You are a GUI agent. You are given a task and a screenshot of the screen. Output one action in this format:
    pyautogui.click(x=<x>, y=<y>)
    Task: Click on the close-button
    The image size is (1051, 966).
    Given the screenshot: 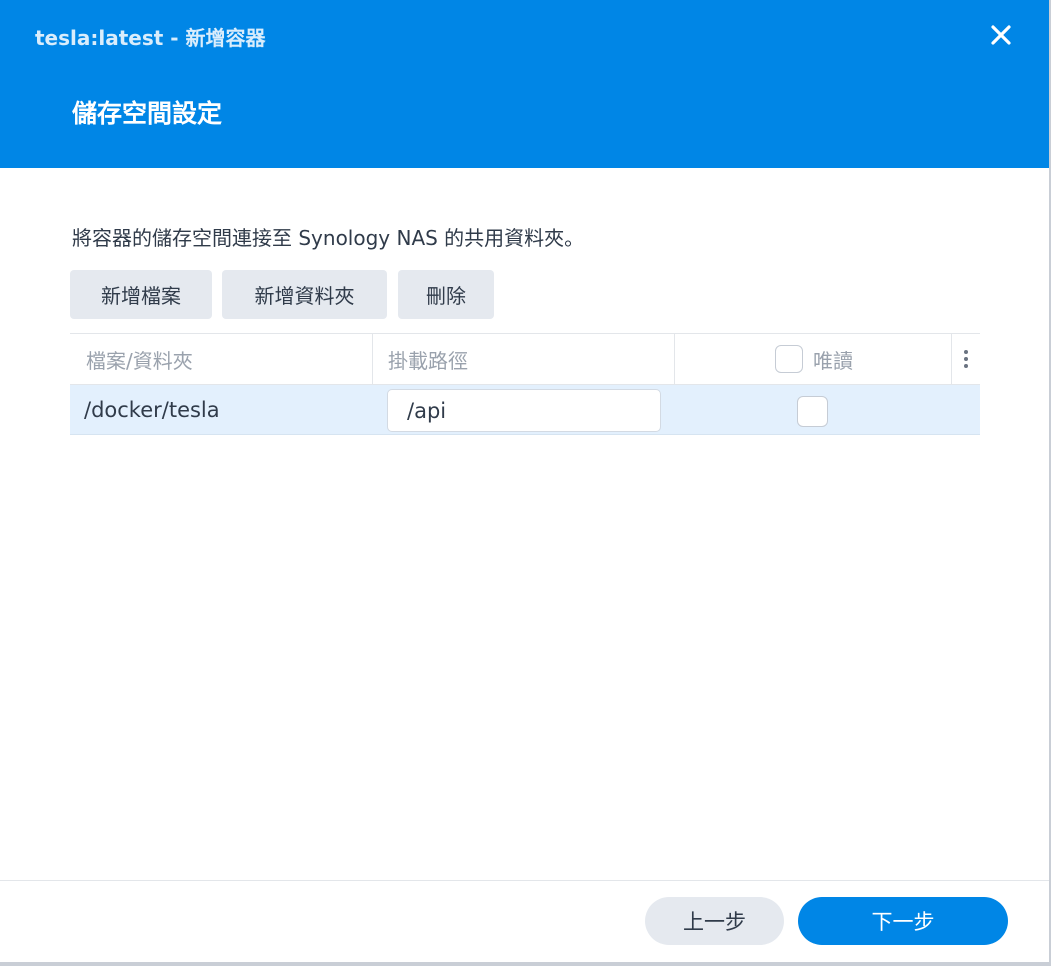 What is the action you would take?
    pyautogui.click(x=1001, y=35)
    